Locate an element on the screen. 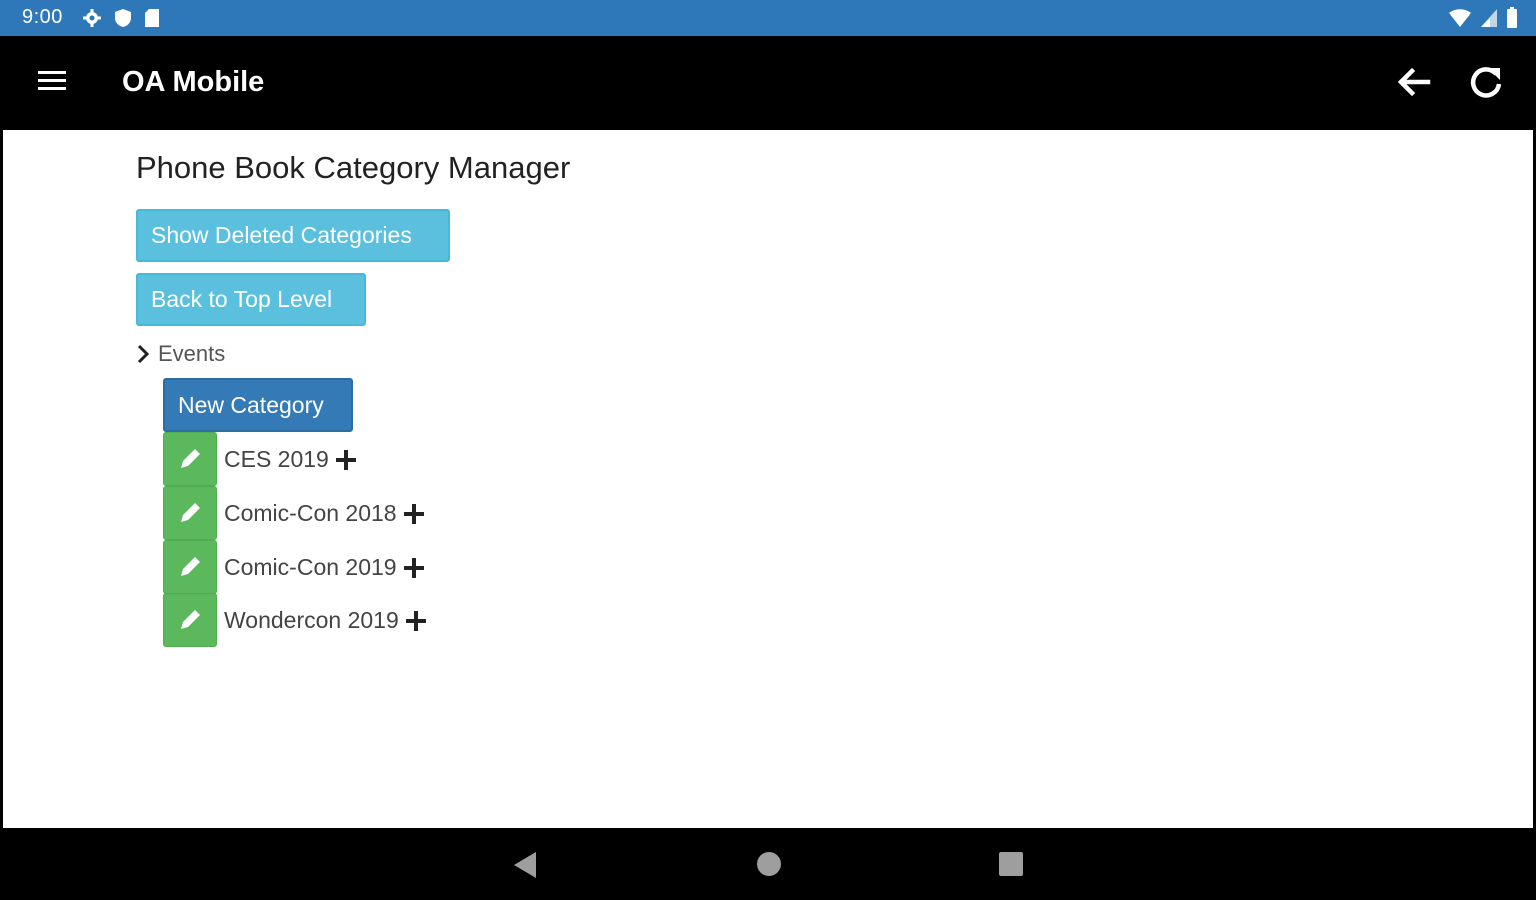  category-row: Comic-Con 2019 is located at coordinates (294, 567).